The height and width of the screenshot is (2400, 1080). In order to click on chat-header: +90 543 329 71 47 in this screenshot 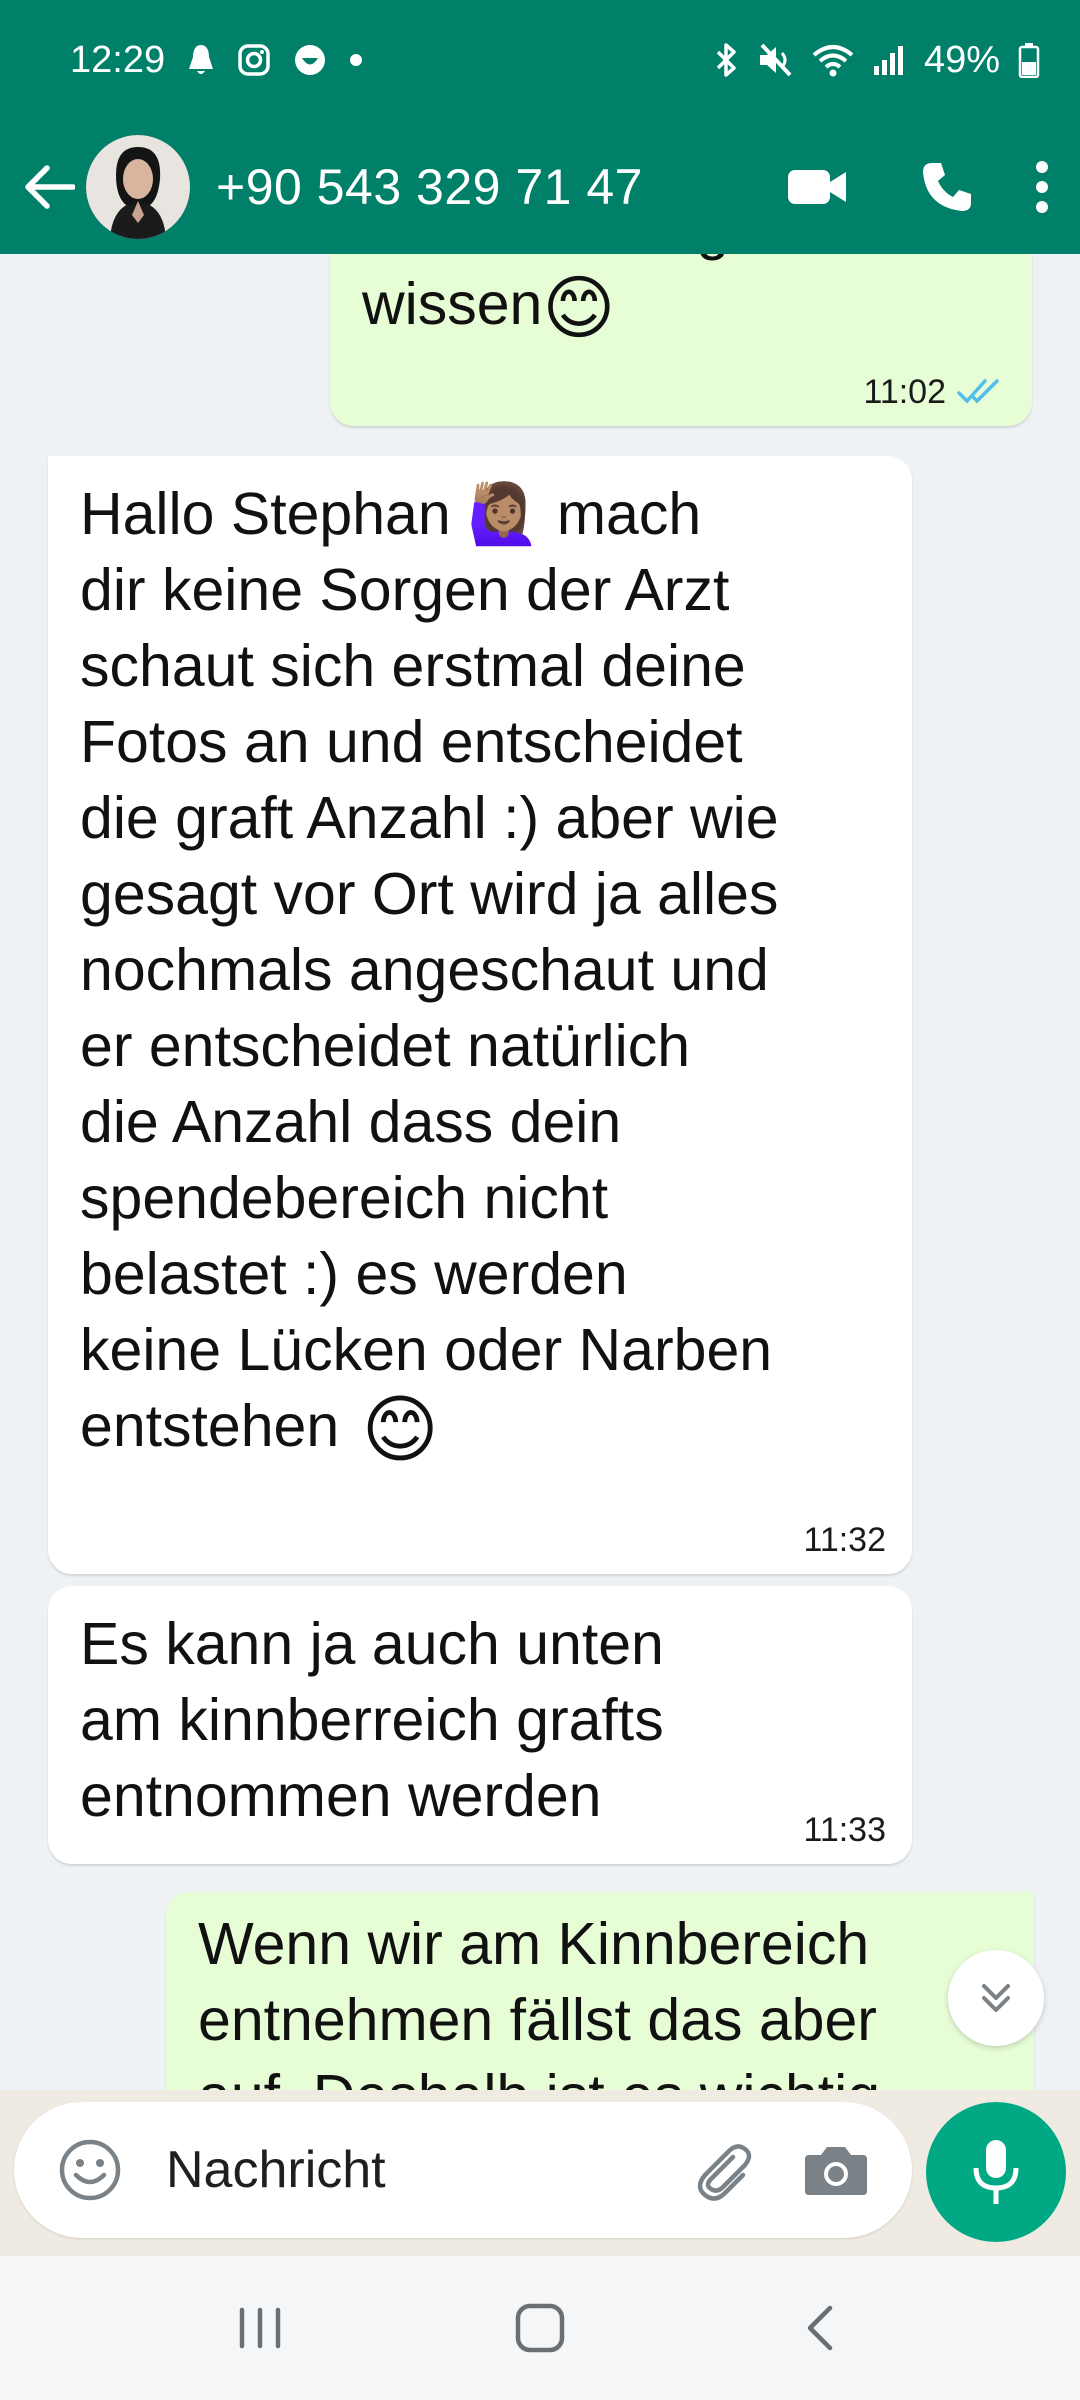, I will do `click(540, 187)`.